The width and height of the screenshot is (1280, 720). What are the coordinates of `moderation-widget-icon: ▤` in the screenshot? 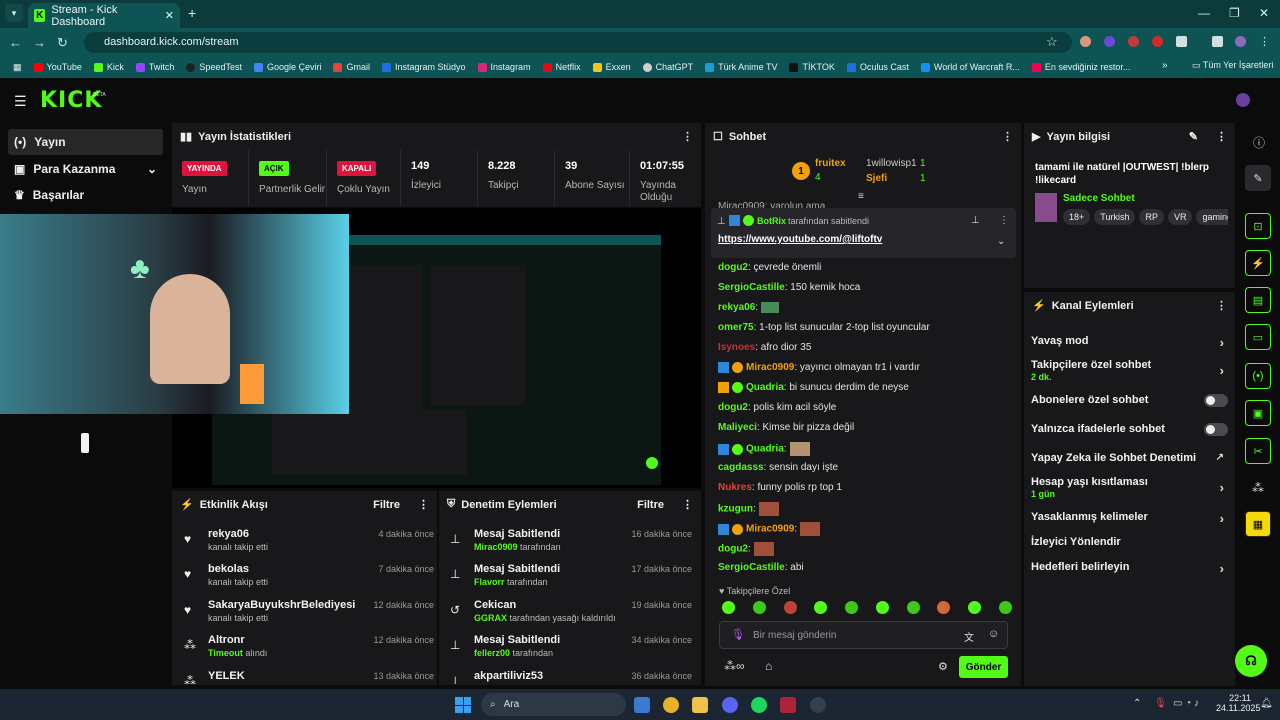 It's located at (1258, 300).